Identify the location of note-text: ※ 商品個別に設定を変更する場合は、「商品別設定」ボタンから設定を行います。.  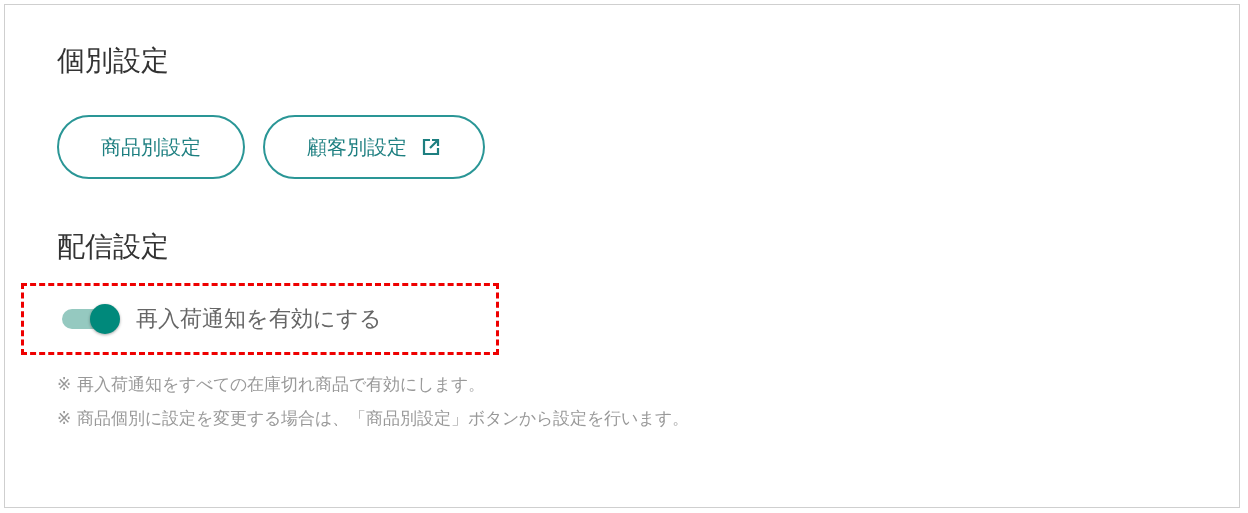
(373, 418).